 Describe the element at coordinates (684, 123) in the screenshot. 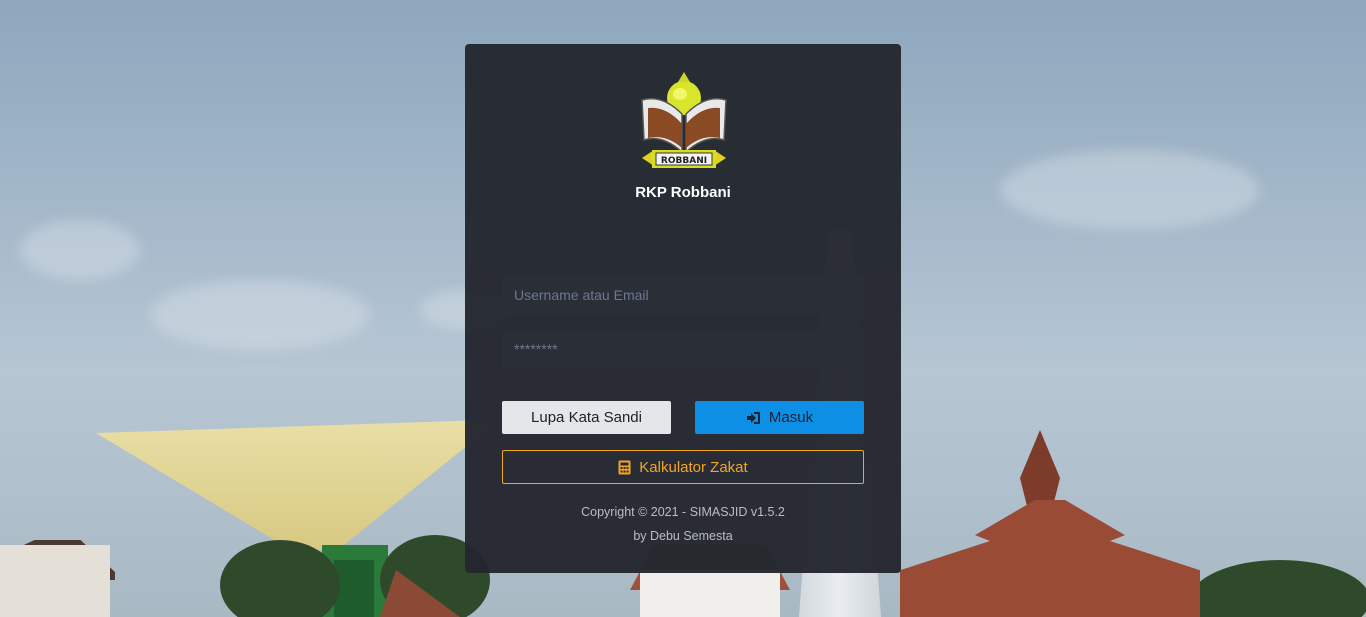

I see `robbani-logo: ROBBANI` at that location.